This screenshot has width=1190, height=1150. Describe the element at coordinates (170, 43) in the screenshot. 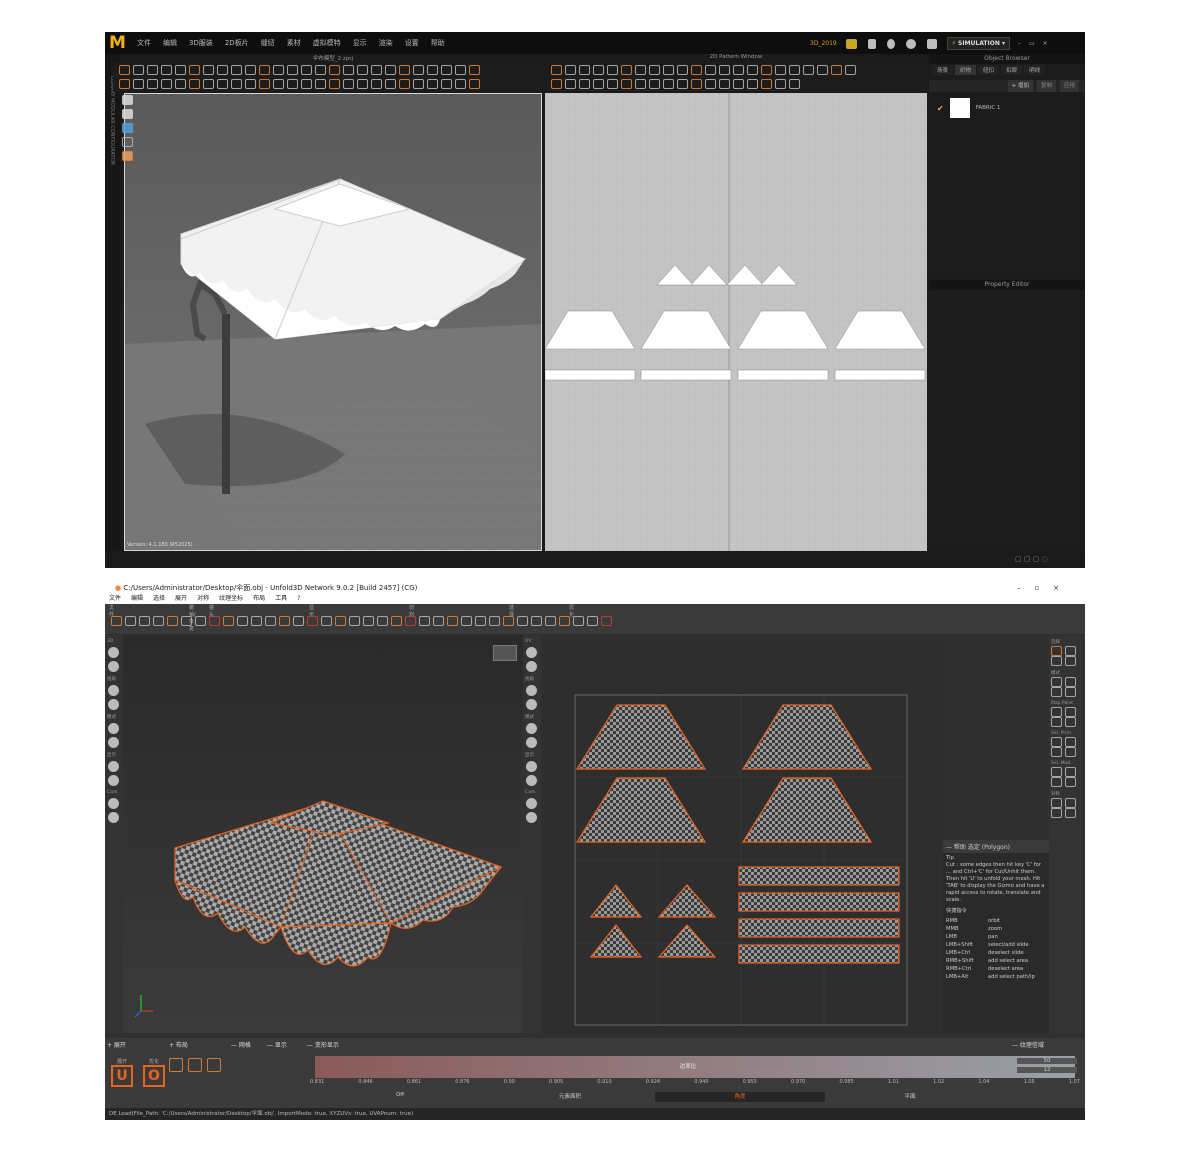

I see `md-menu-item-1: 编辑` at that location.